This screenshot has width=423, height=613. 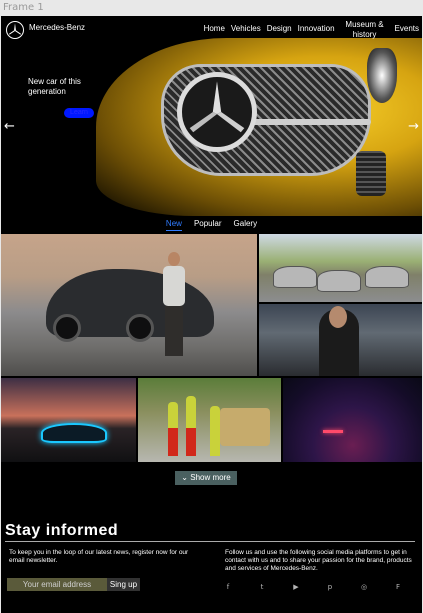 What do you see at coordinates (371, 173) in the screenshot?
I see `car-fog-light` at bounding box center [371, 173].